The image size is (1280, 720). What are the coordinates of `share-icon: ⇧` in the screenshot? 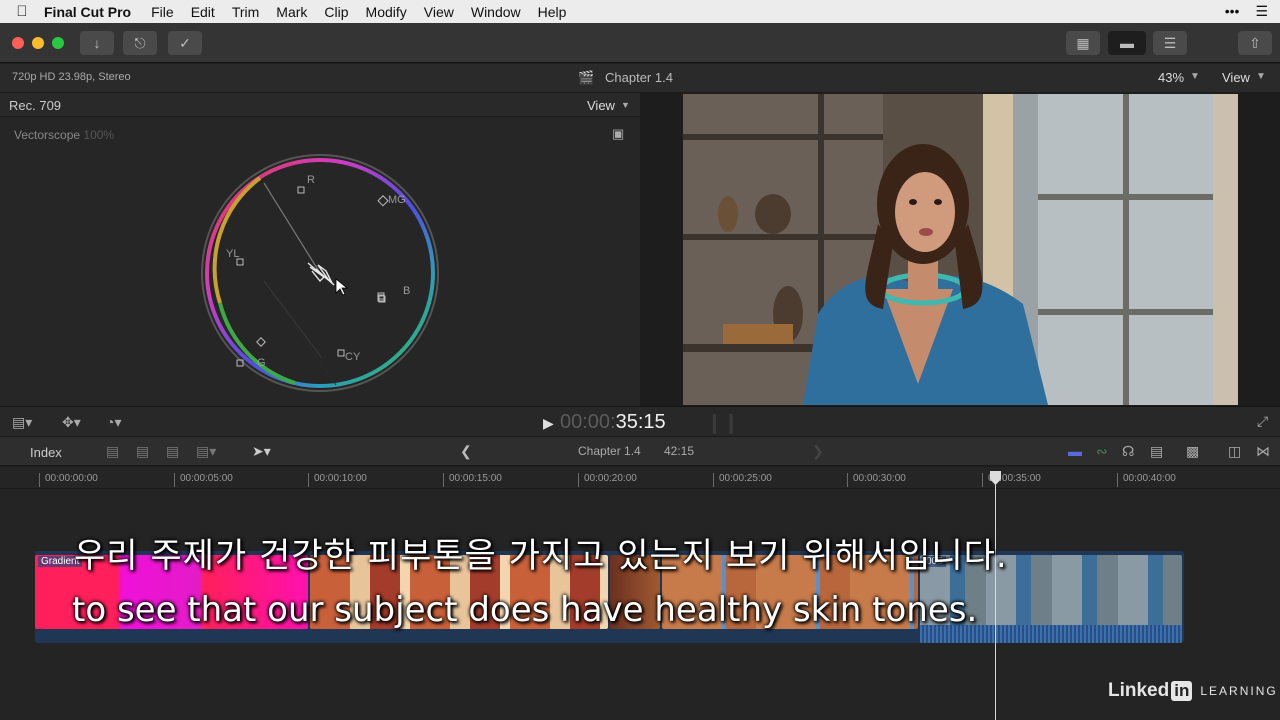 It's located at (1255, 42).